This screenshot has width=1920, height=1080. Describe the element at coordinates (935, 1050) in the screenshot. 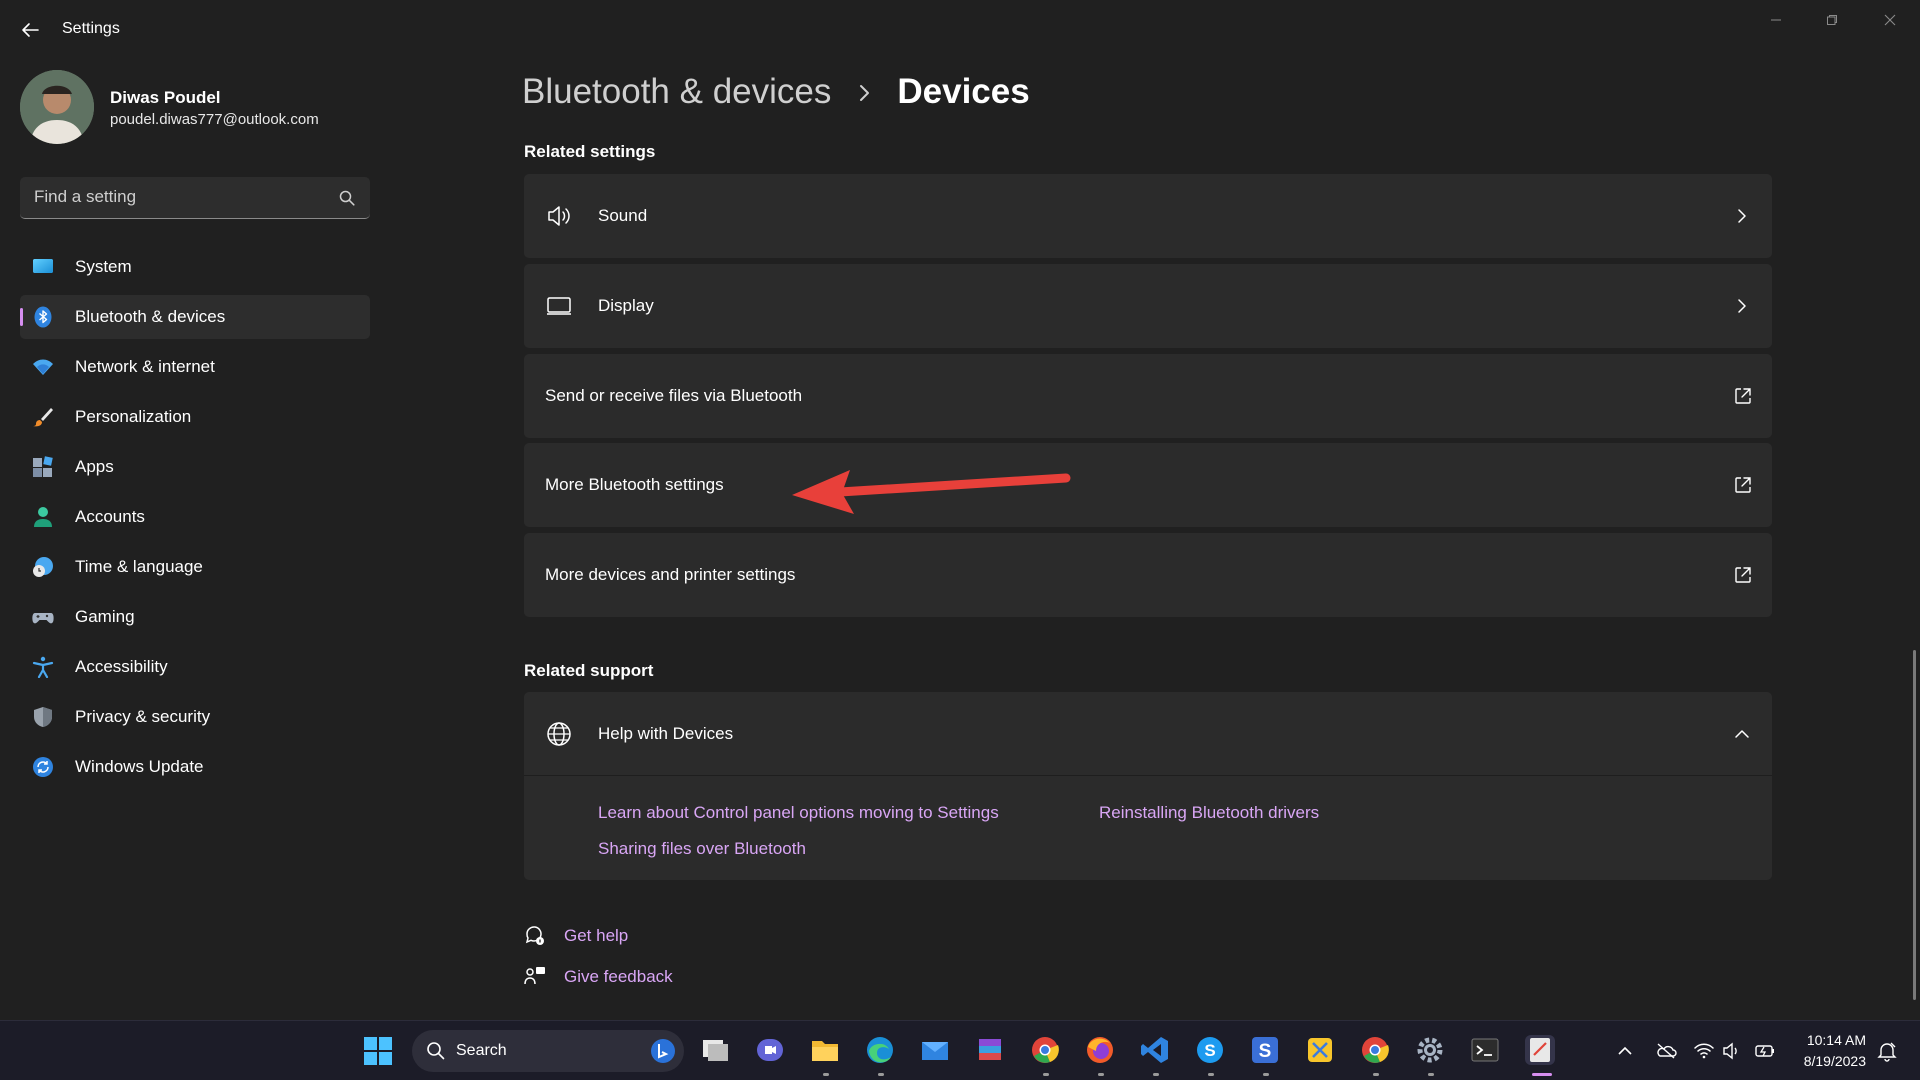

I see `mail-icon` at that location.